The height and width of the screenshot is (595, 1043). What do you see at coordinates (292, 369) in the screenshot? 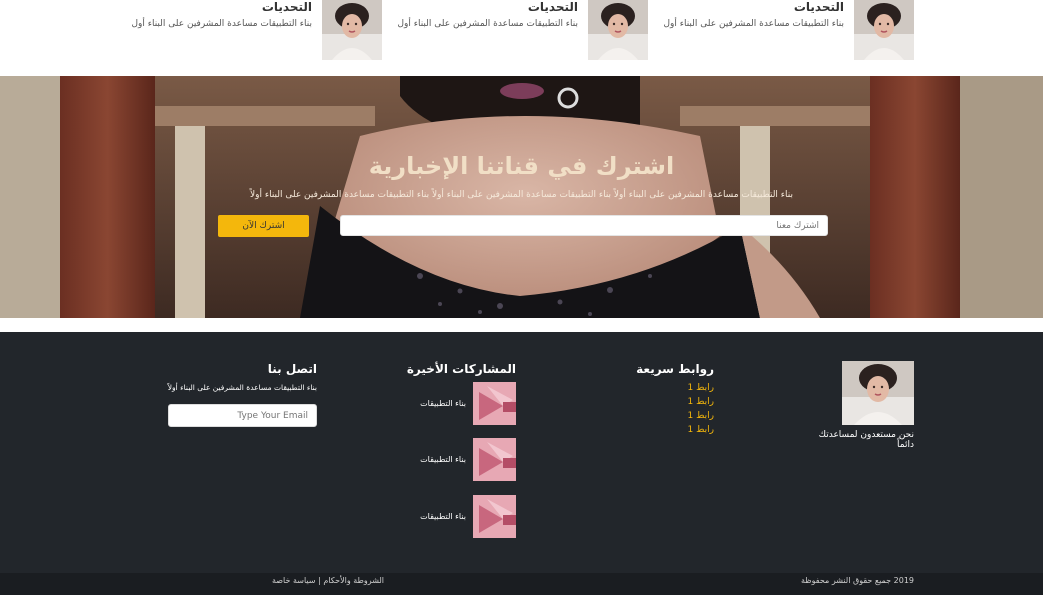
I see `contact-title: اتصل بنا` at bounding box center [292, 369].